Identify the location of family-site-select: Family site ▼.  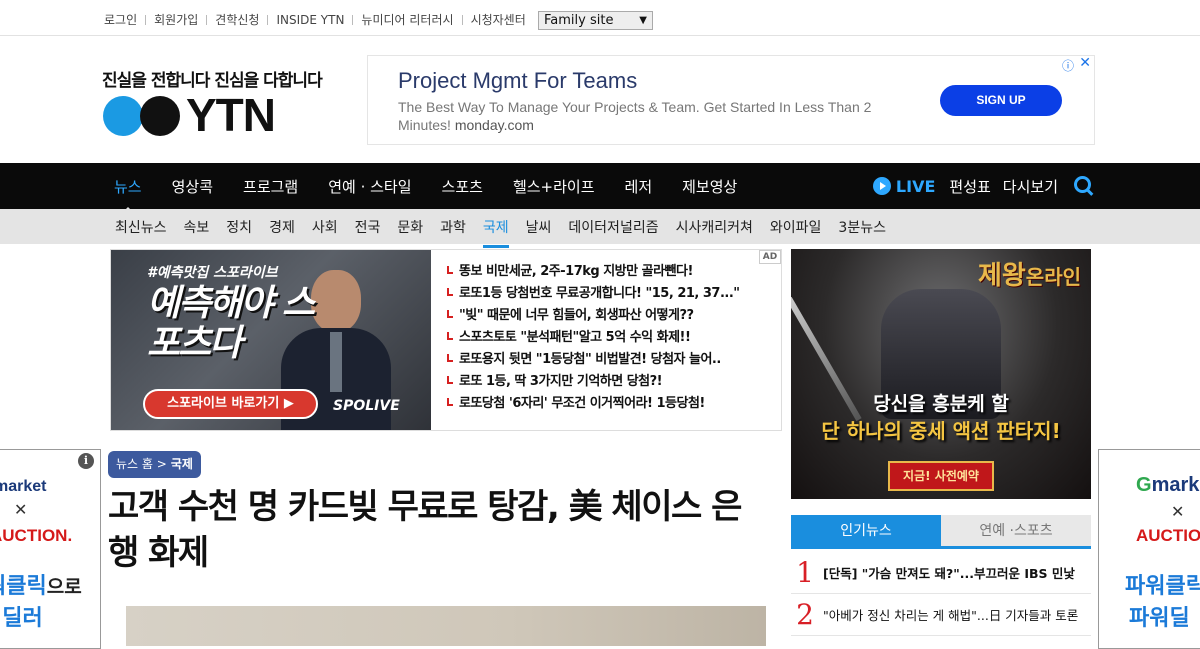
(595, 20).